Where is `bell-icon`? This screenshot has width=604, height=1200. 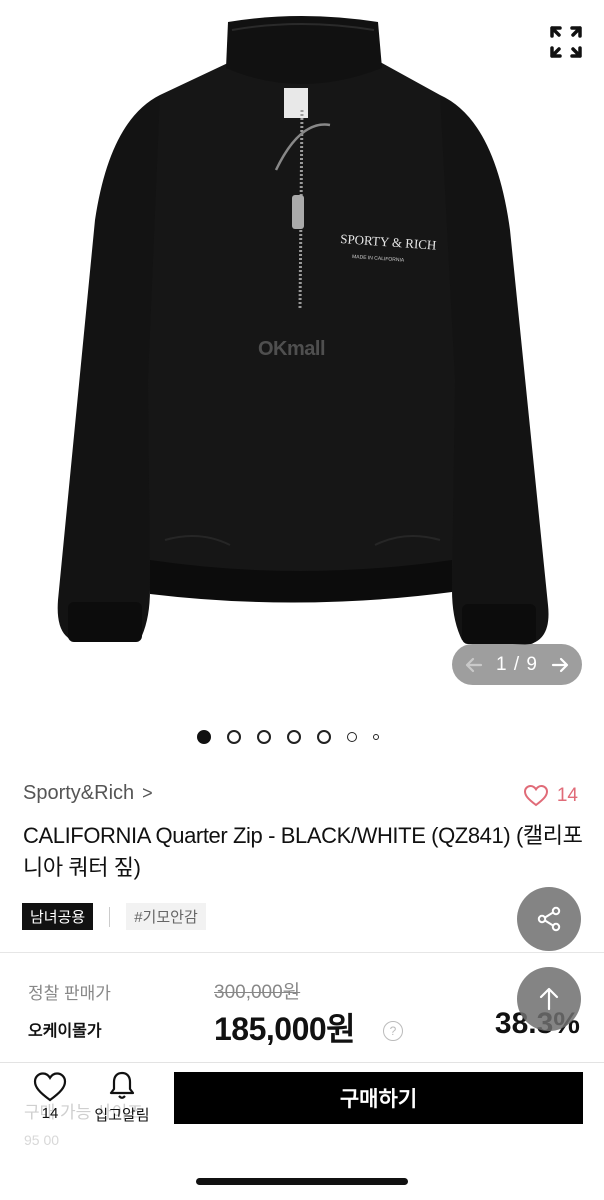
bell-icon is located at coordinates (122, 1085).